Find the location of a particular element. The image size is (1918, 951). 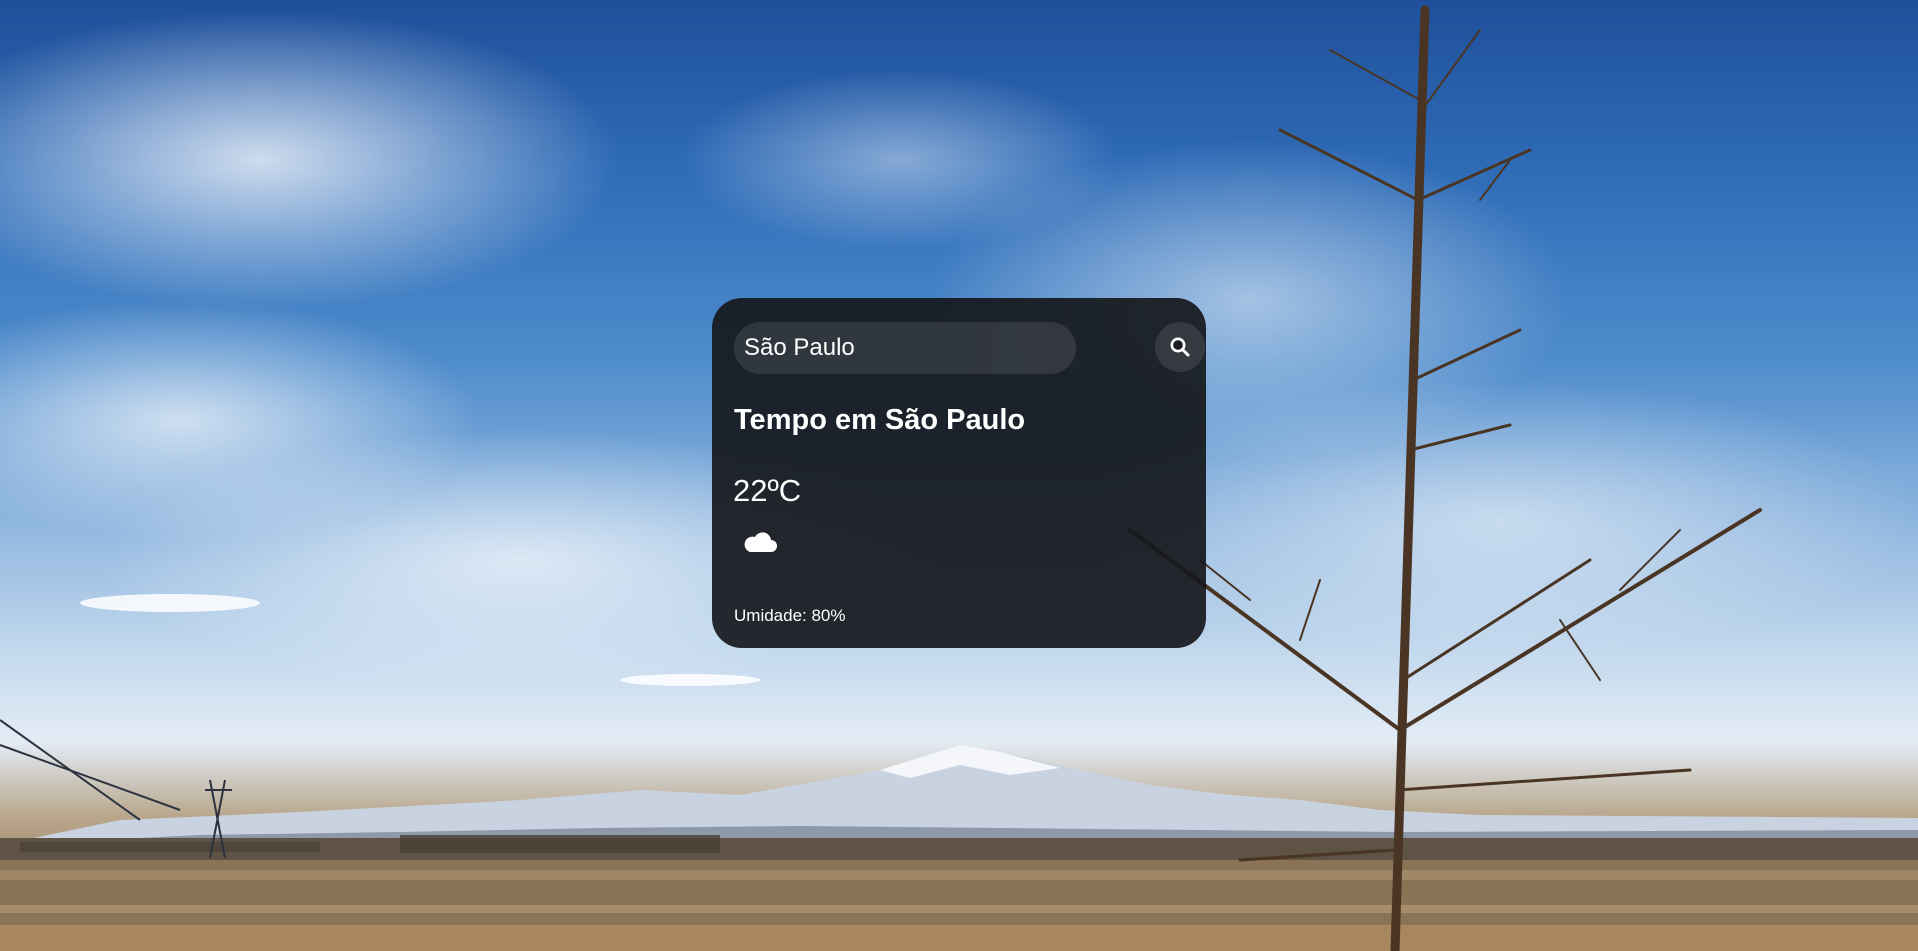

city-title: Tempo em São Paulo is located at coordinates (880, 420).